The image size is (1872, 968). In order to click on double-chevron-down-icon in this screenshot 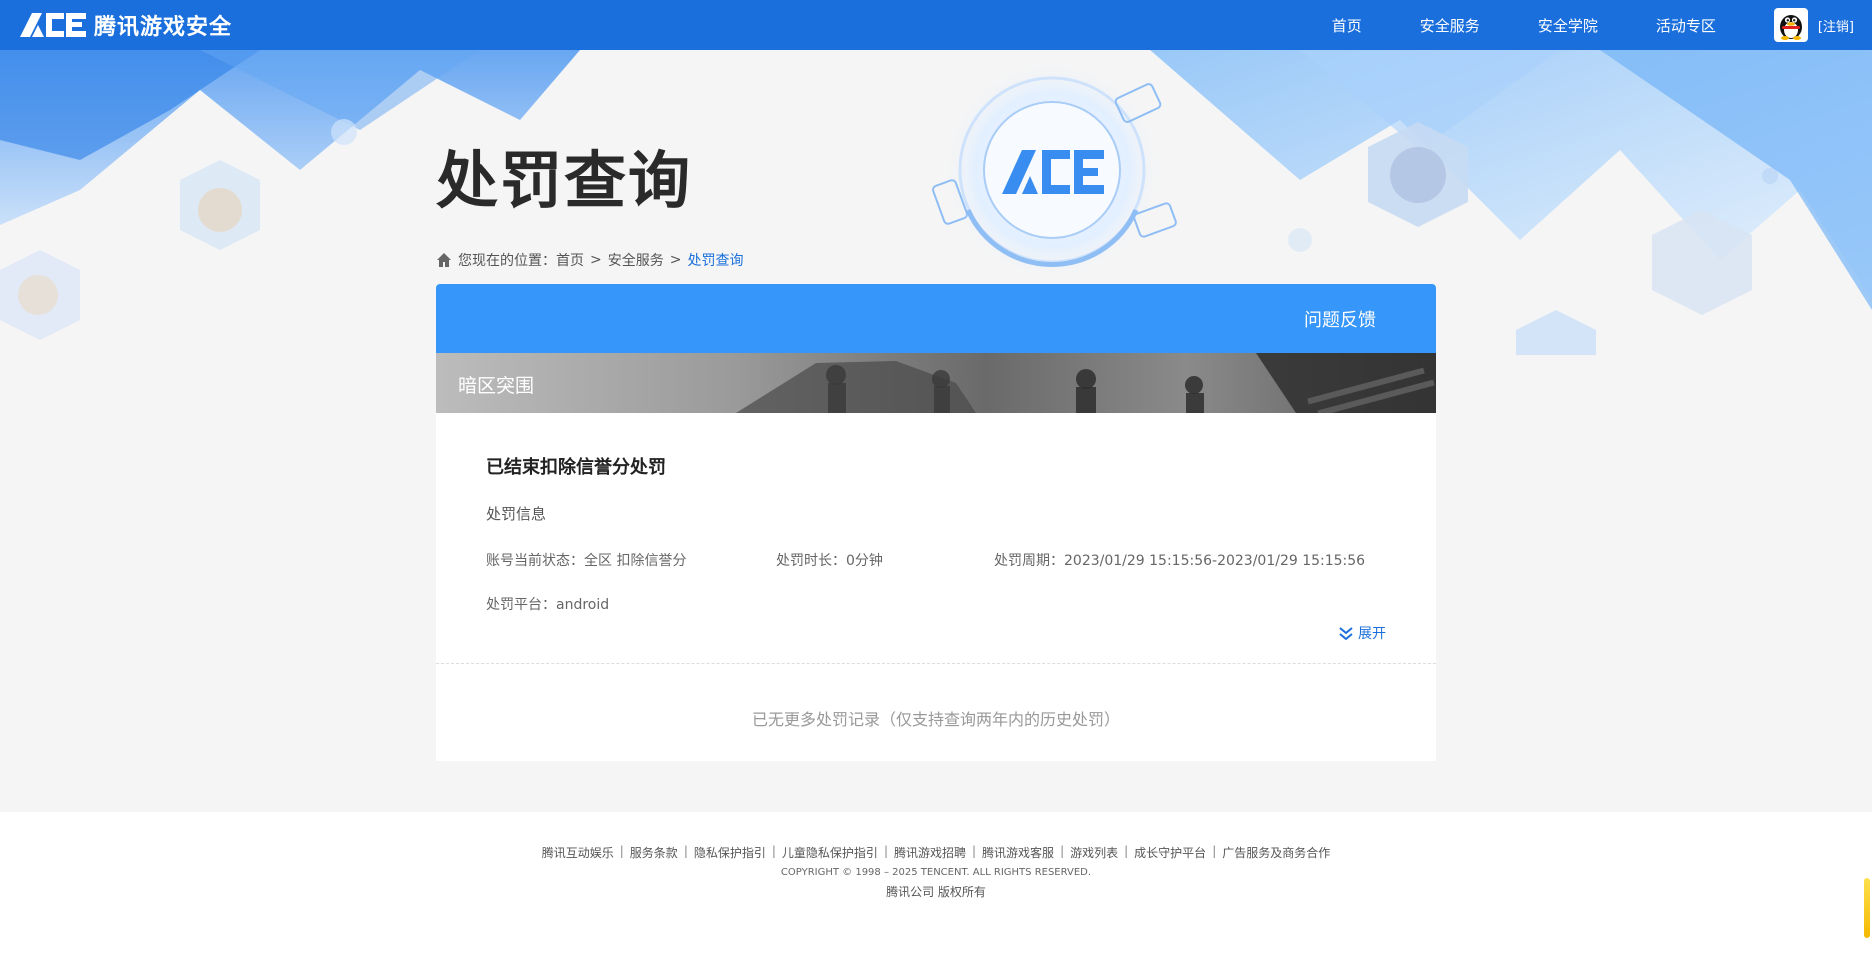, I will do `click(1346, 634)`.